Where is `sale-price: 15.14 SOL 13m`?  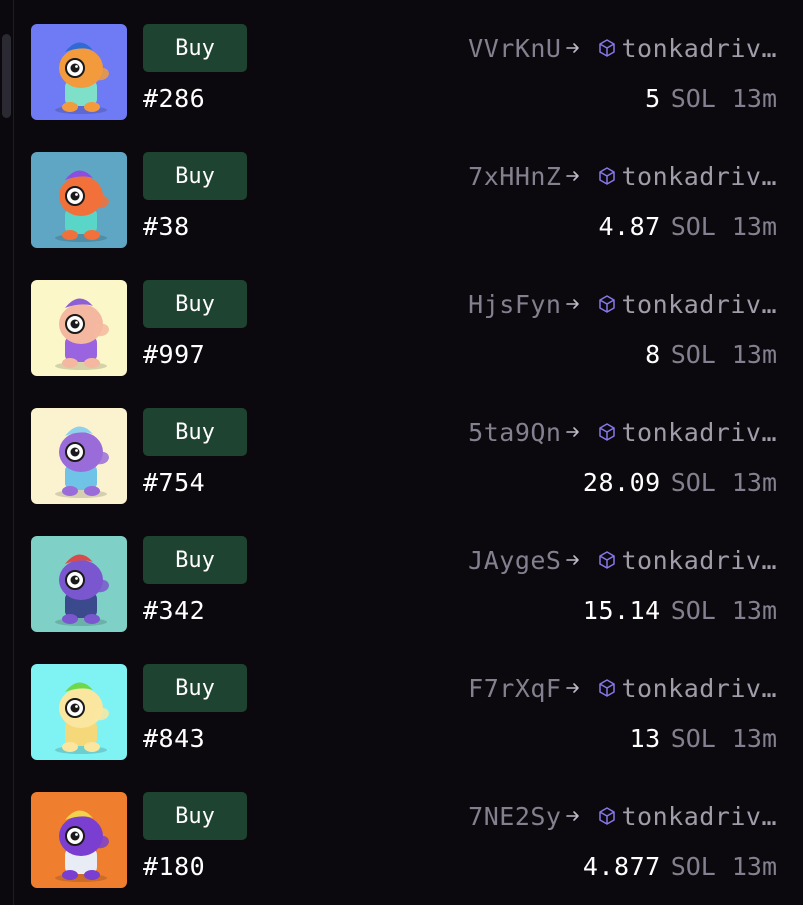
sale-price: 15.14 SOL 13m is located at coordinates (680, 610).